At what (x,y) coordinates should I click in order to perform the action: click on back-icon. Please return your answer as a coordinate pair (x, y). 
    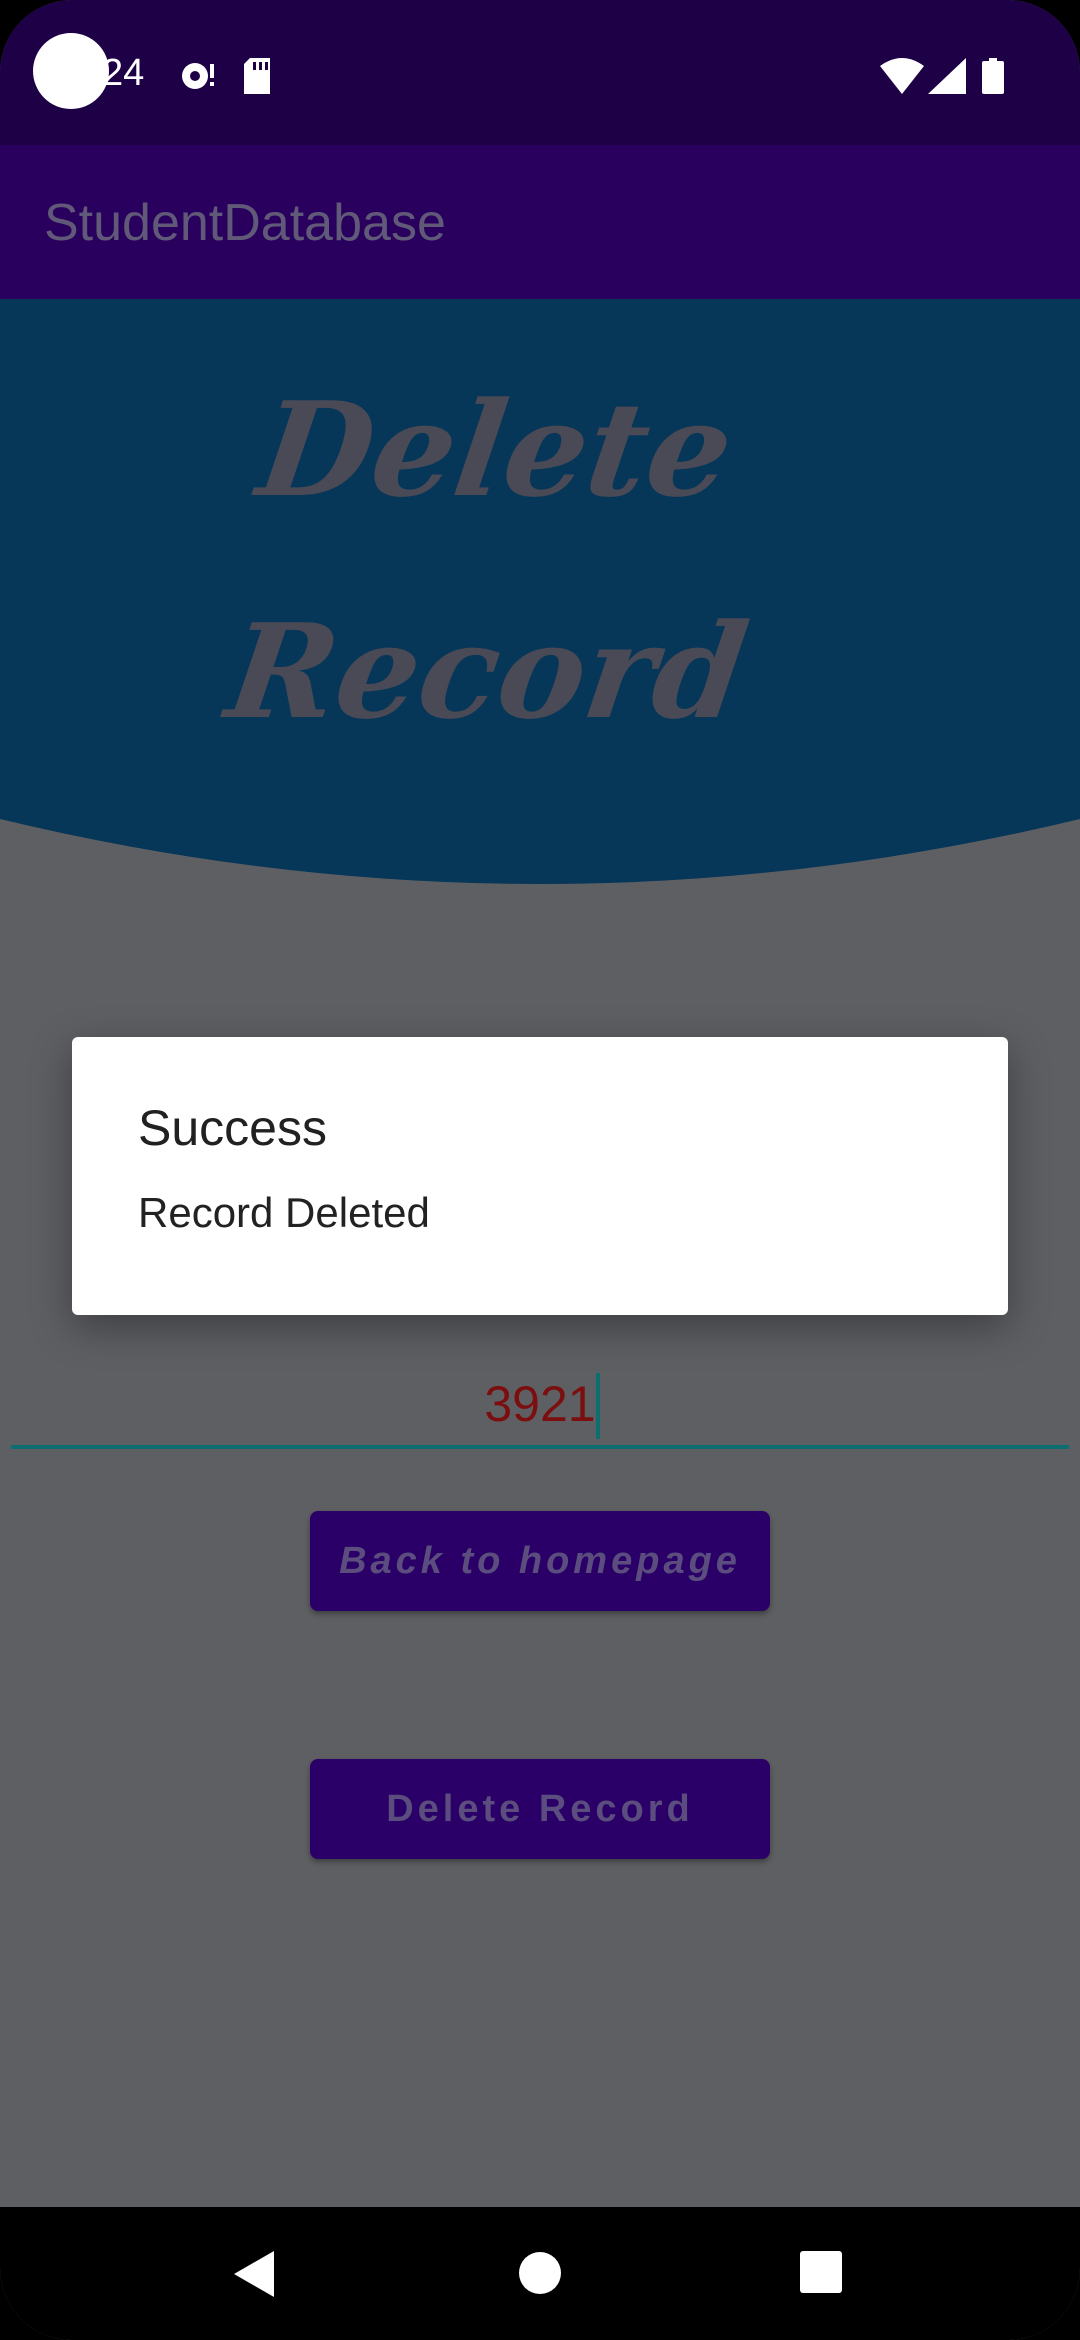
    Looking at the image, I should click on (255, 2276).